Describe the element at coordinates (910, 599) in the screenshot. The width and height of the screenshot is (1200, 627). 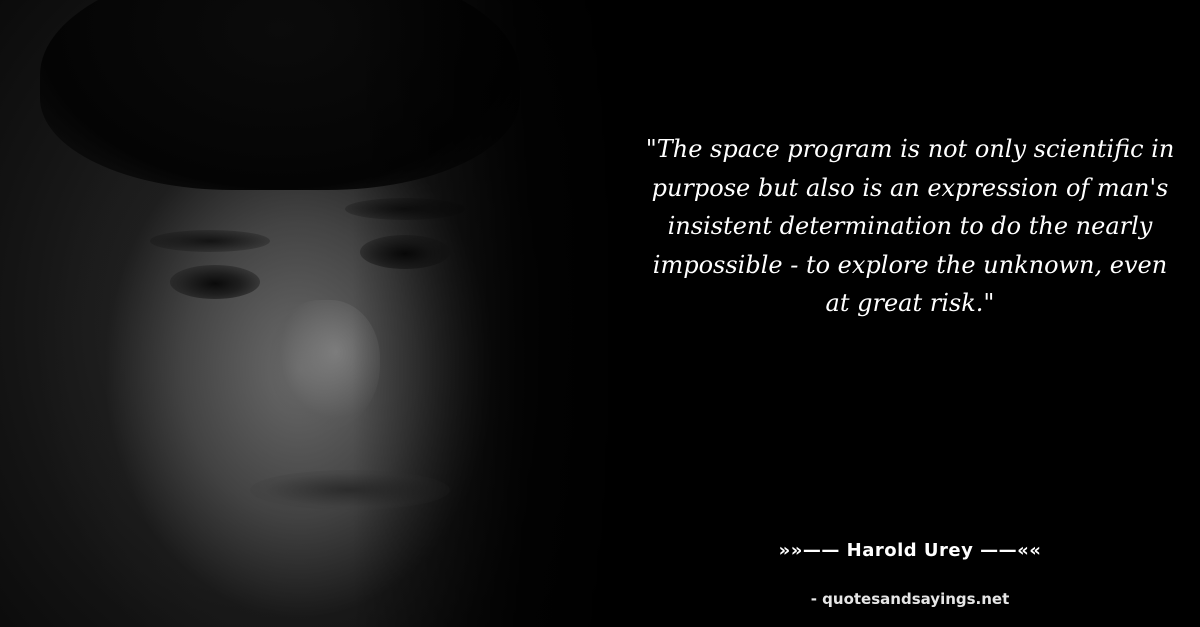
I see `source-credit: - quotesandsayings.net` at that location.